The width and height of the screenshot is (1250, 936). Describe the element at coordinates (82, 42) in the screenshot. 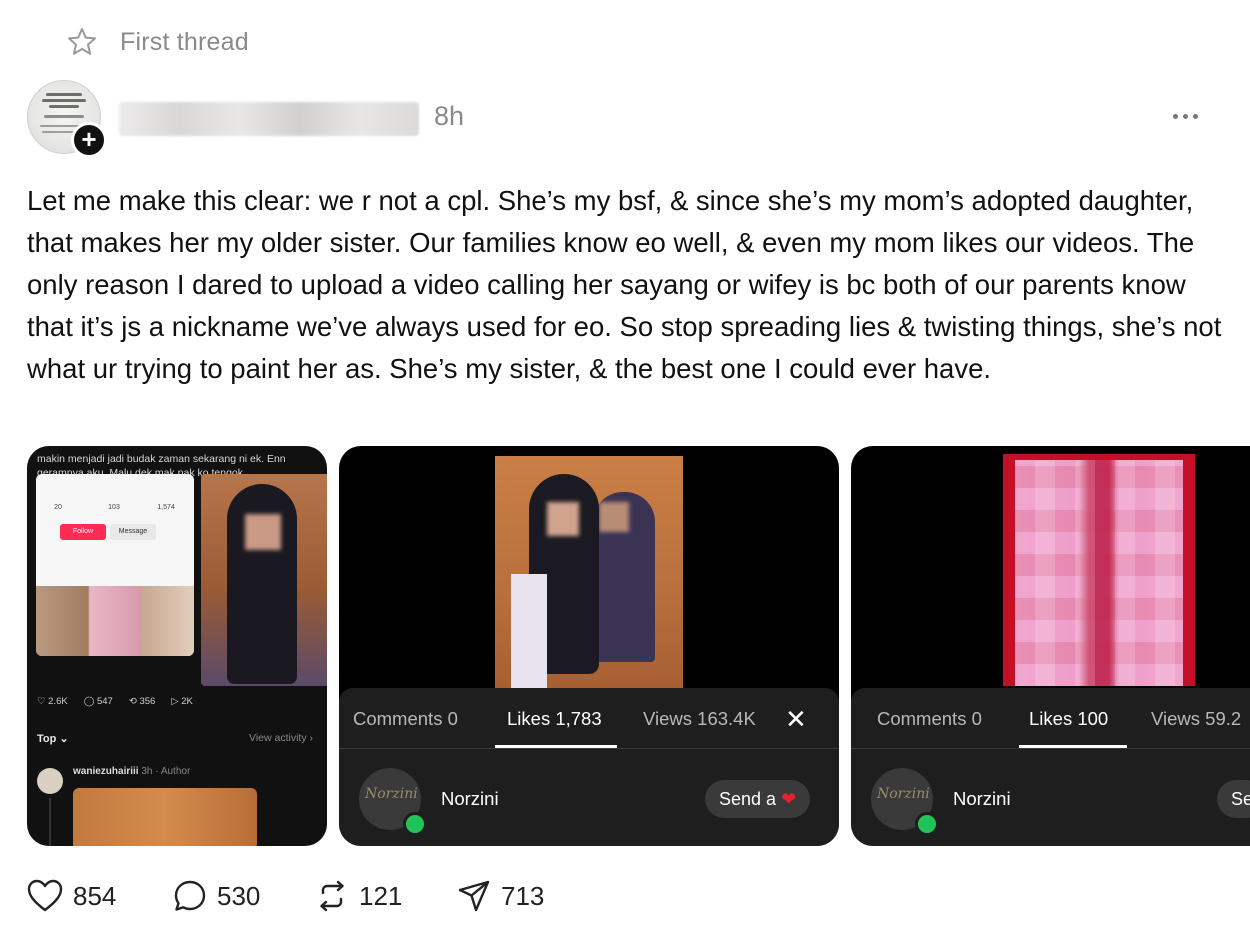

I see `star-icon` at that location.